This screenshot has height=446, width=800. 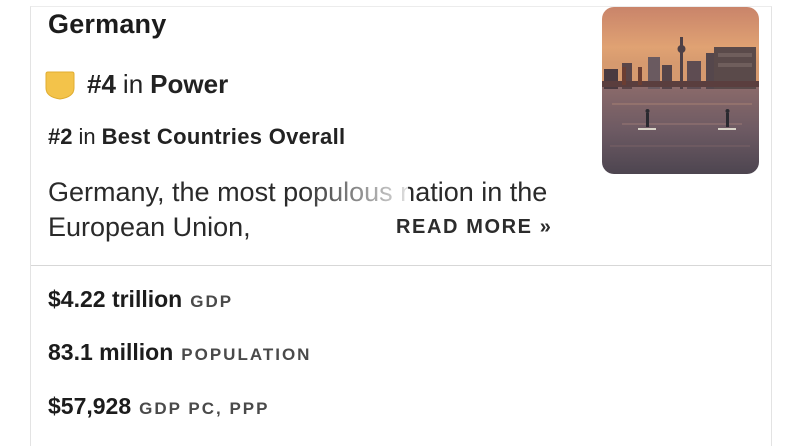 I want to click on stat-gdp: $4.22 trillion GDP, so click(x=140, y=299).